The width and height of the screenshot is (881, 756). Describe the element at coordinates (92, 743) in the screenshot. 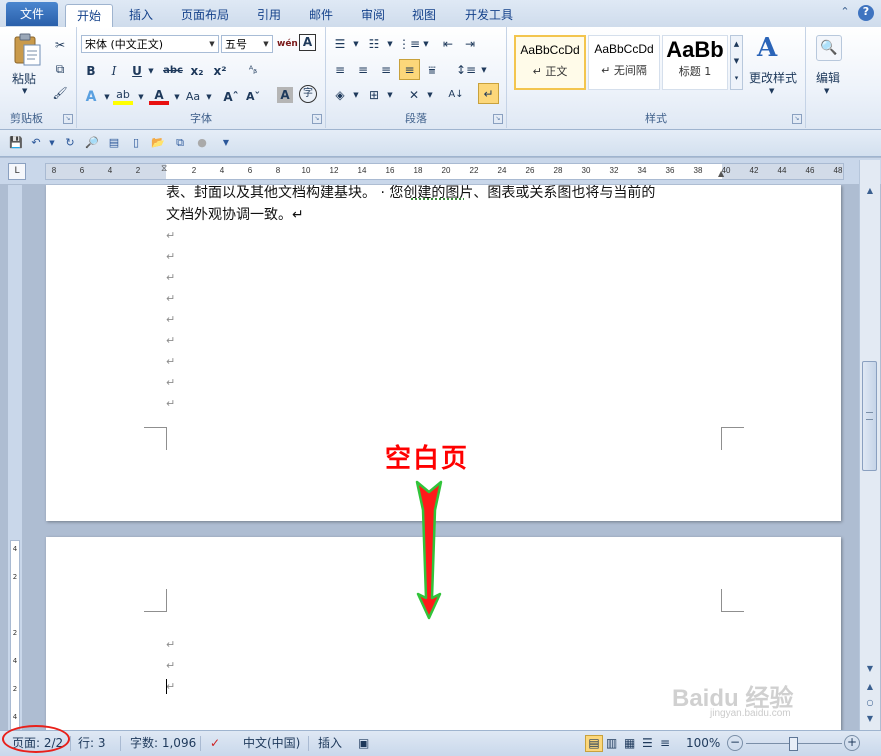

I see `line-status: 行: 3` at that location.